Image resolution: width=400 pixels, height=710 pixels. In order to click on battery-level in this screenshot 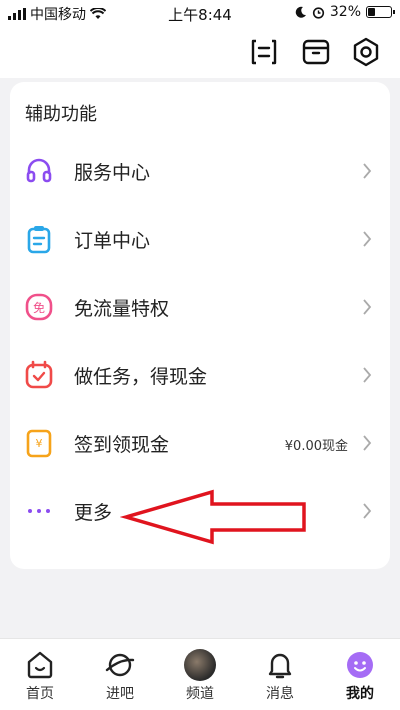, I will do `click(371, 12)`.